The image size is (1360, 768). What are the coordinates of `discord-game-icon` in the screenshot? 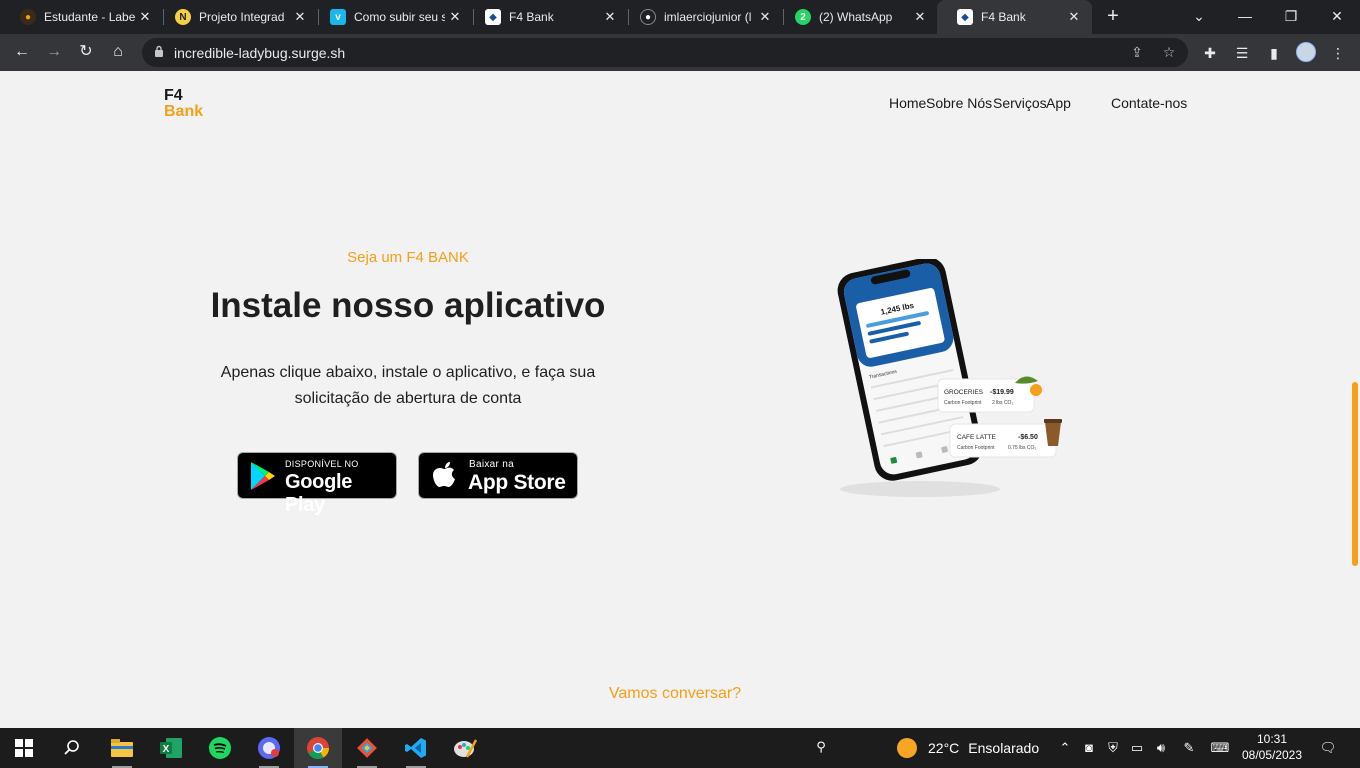 It's located at (269, 748).